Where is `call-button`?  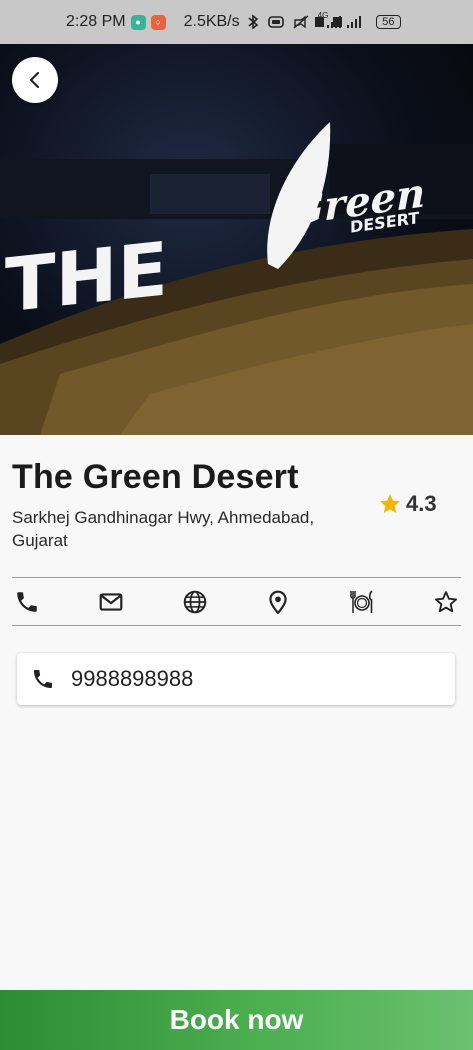 call-button is located at coordinates (27, 602).